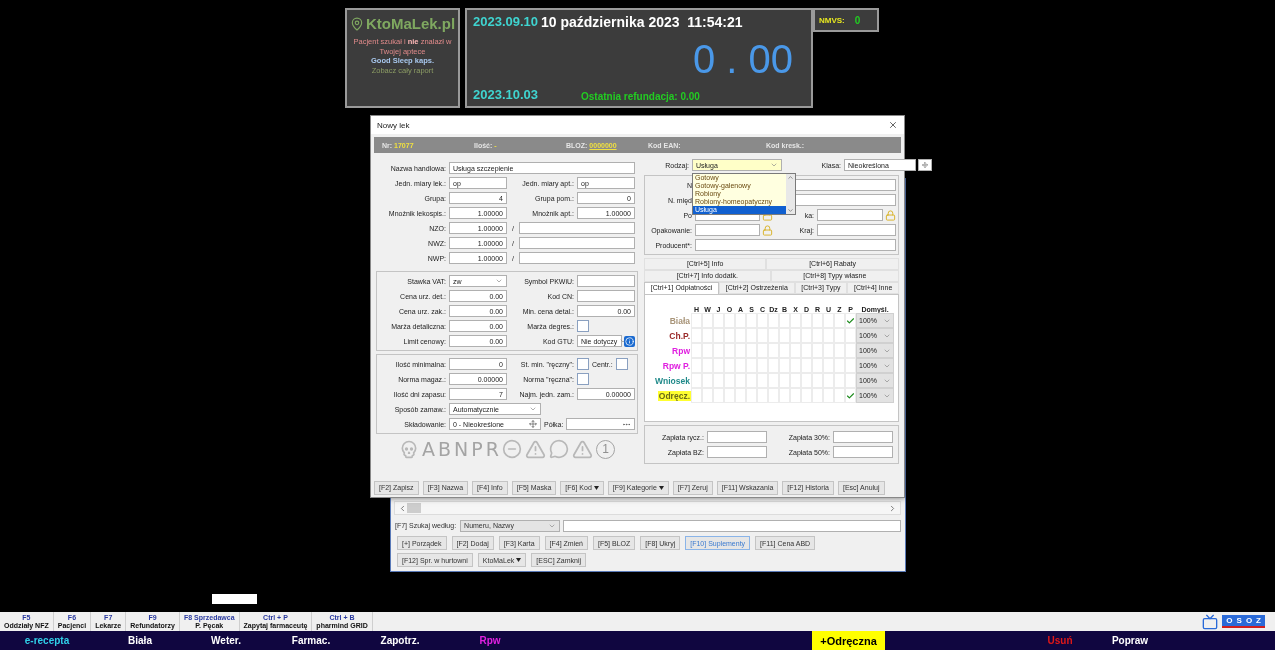  I want to click on row-label: Odręcz., so click(674, 395).